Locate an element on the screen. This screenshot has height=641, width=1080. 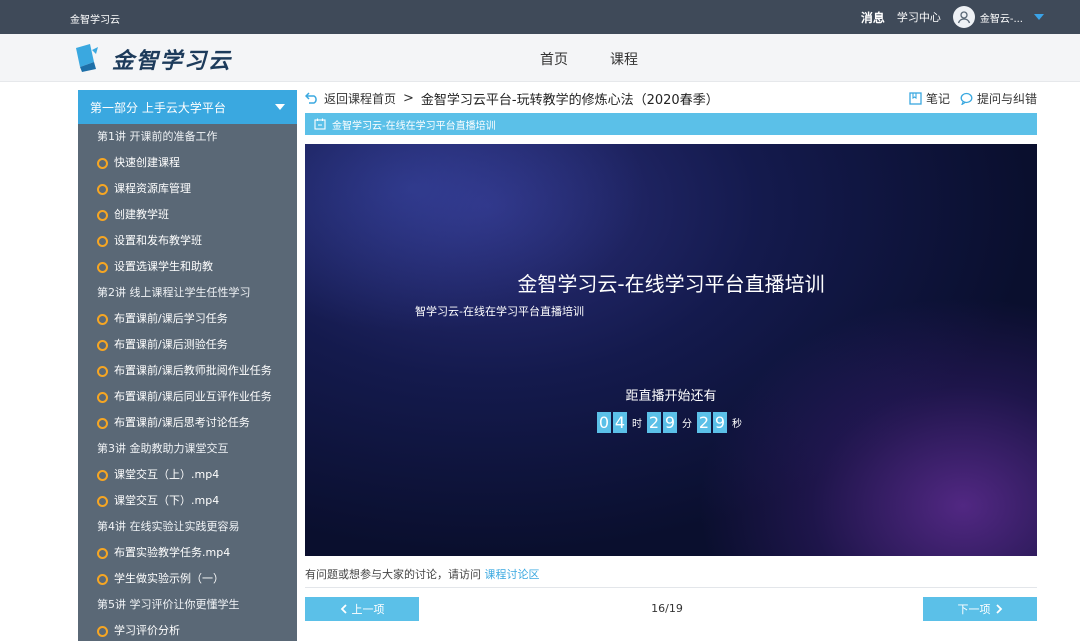
calendar-icon is located at coordinates (320, 124).